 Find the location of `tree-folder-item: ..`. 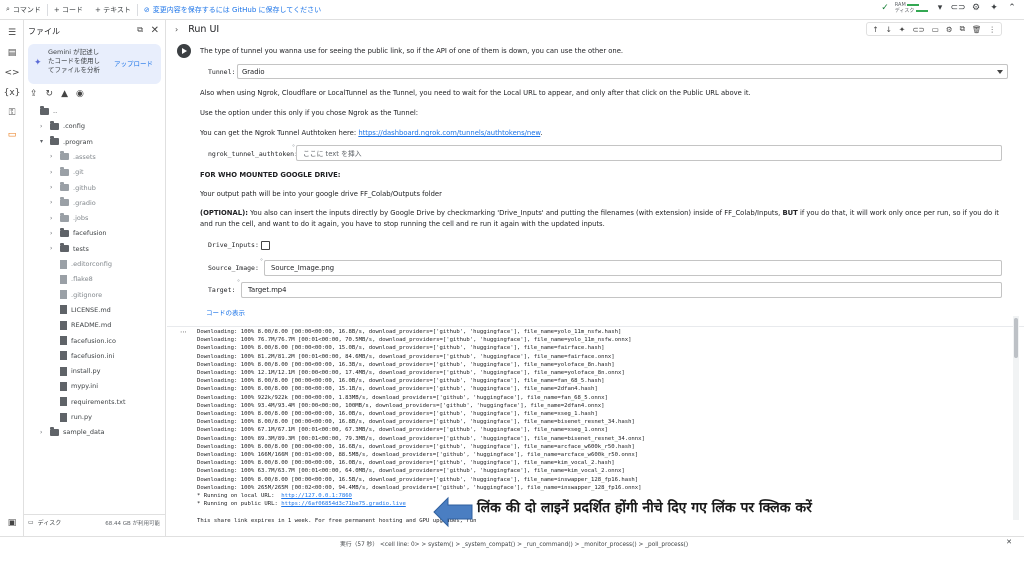

tree-folder-item: .. is located at coordinates (43, 111).